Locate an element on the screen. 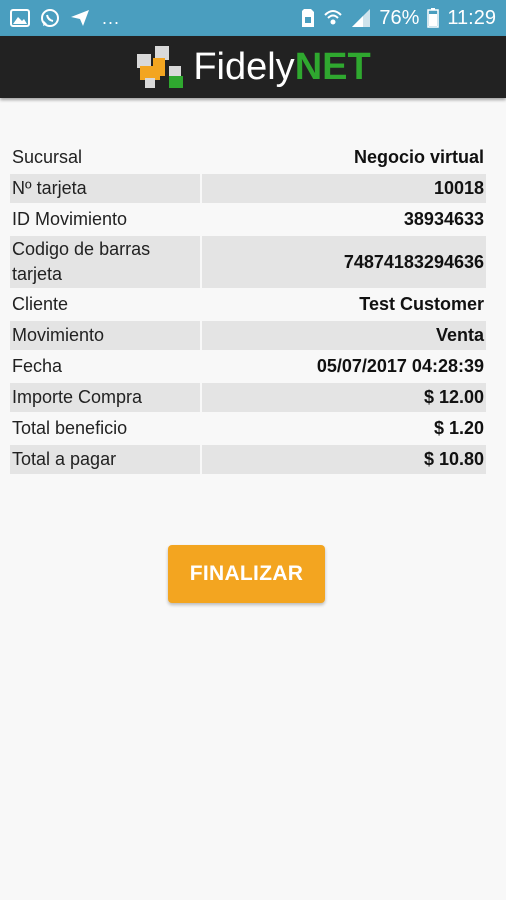 The image size is (506, 900). detail-value: Negocio virtual is located at coordinates (418, 157).